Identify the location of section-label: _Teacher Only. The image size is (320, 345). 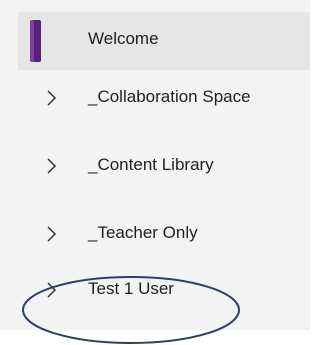
(143, 232).